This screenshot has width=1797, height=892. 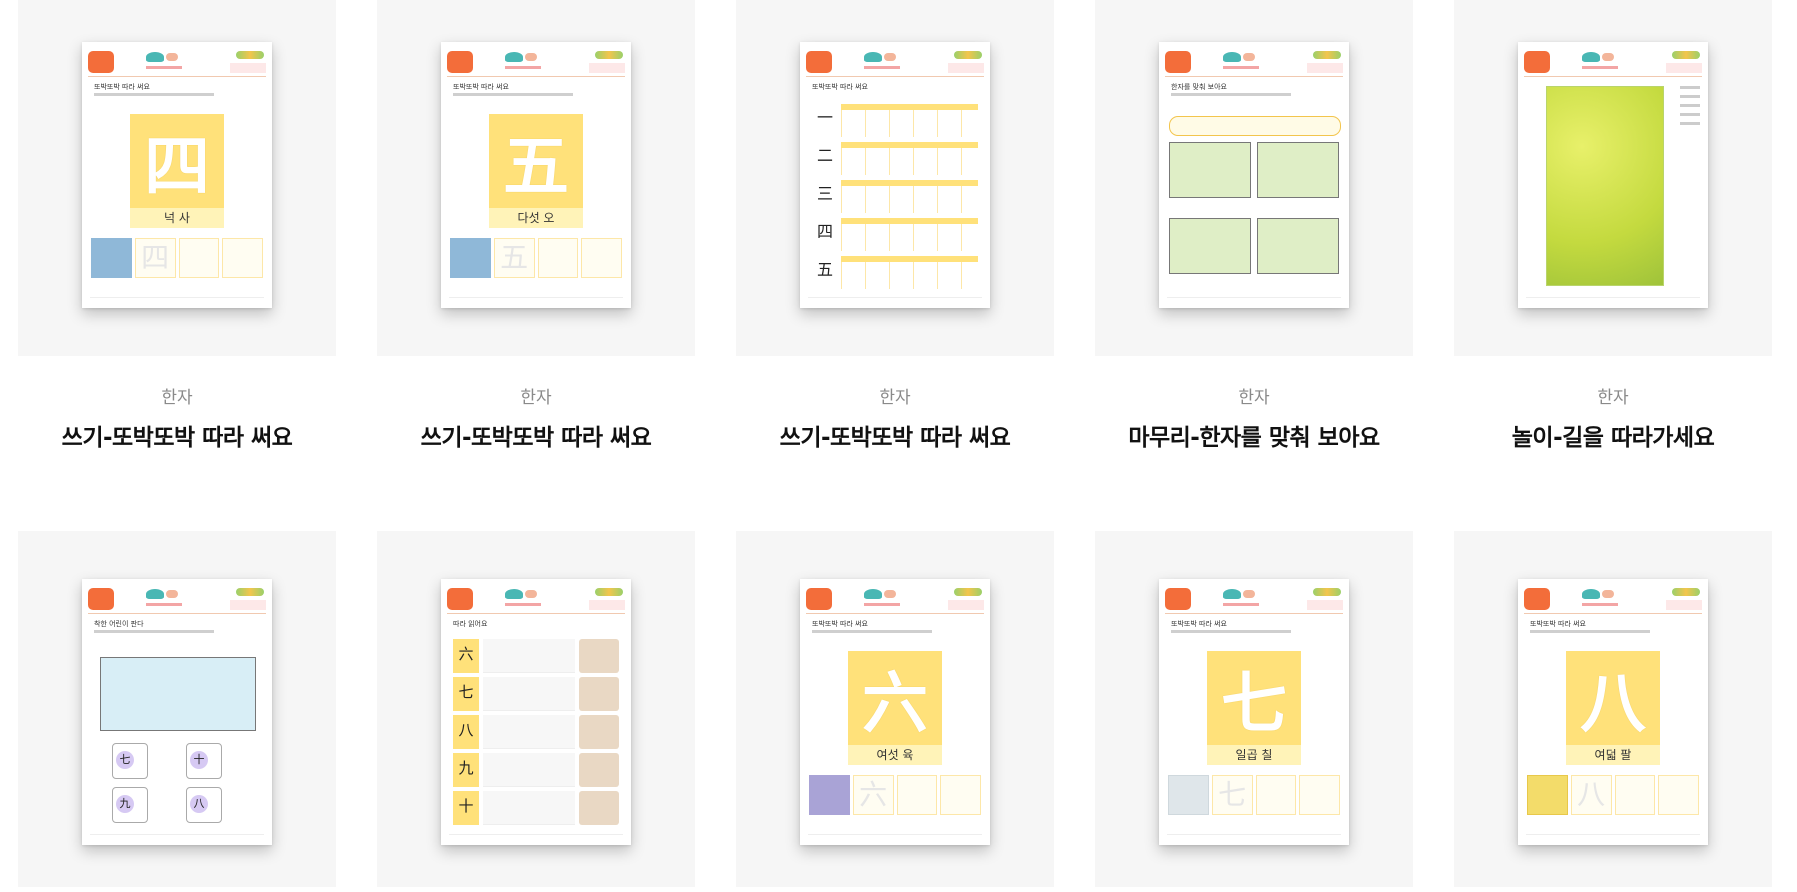 I want to click on row-character: 五, so click(x=824, y=269).